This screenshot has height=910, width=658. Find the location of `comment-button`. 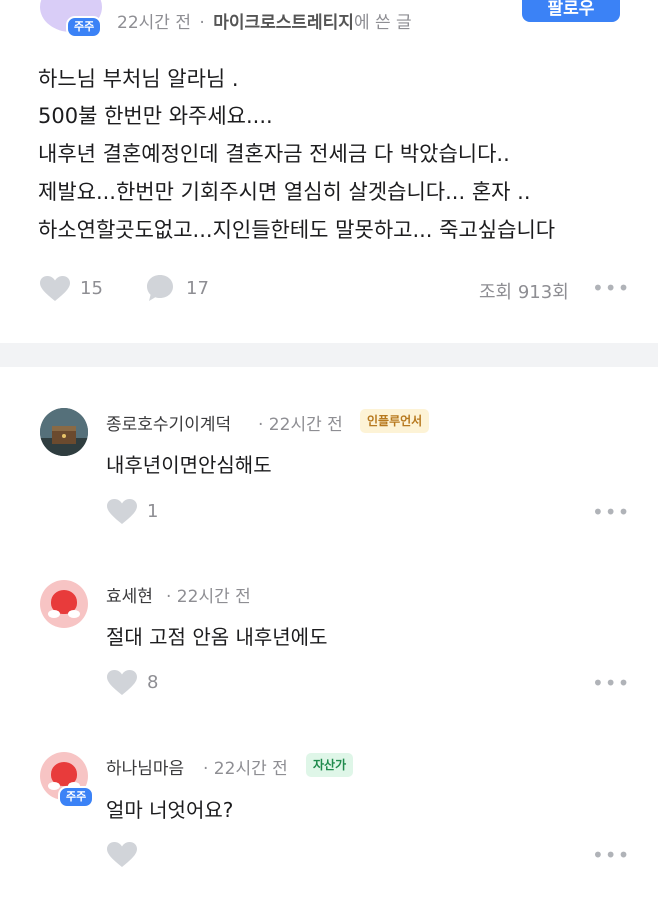

comment-button is located at coordinates (160, 290).